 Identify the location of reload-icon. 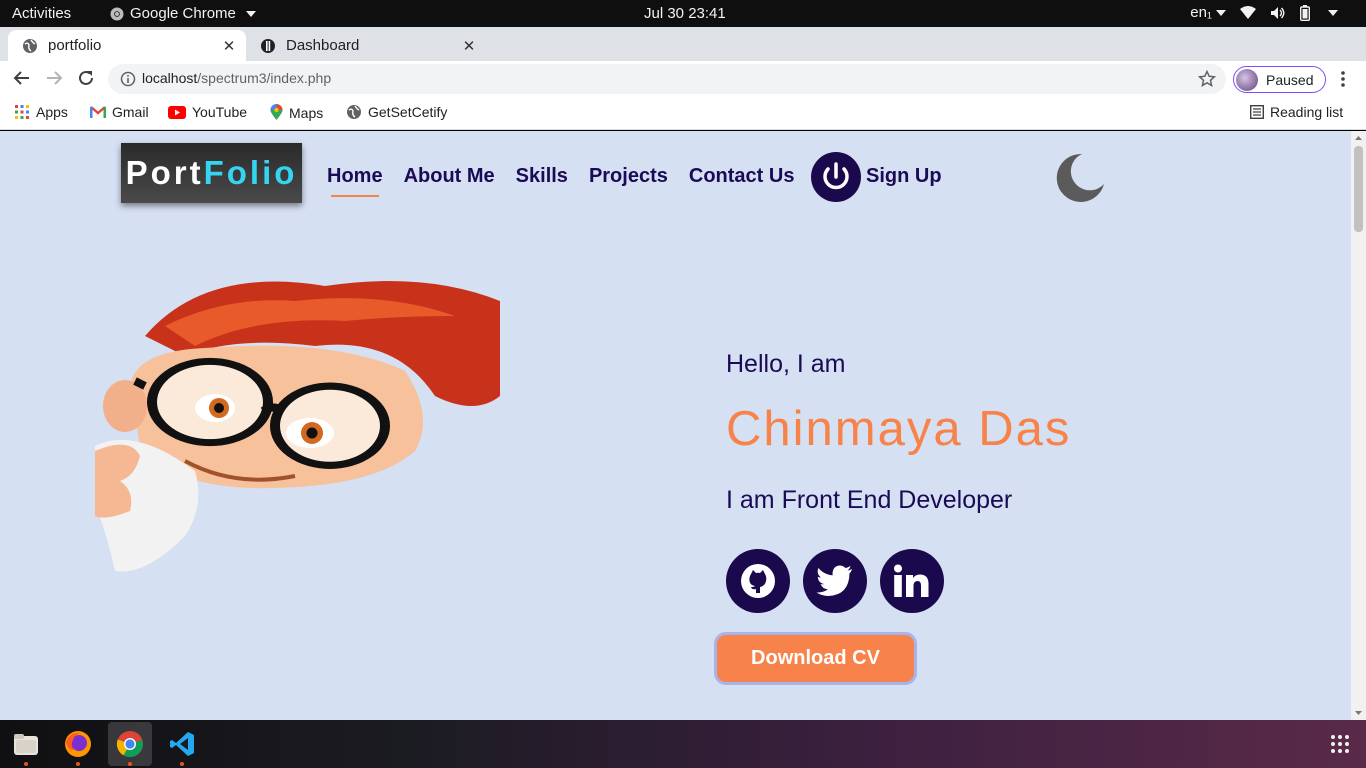
(86, 79).